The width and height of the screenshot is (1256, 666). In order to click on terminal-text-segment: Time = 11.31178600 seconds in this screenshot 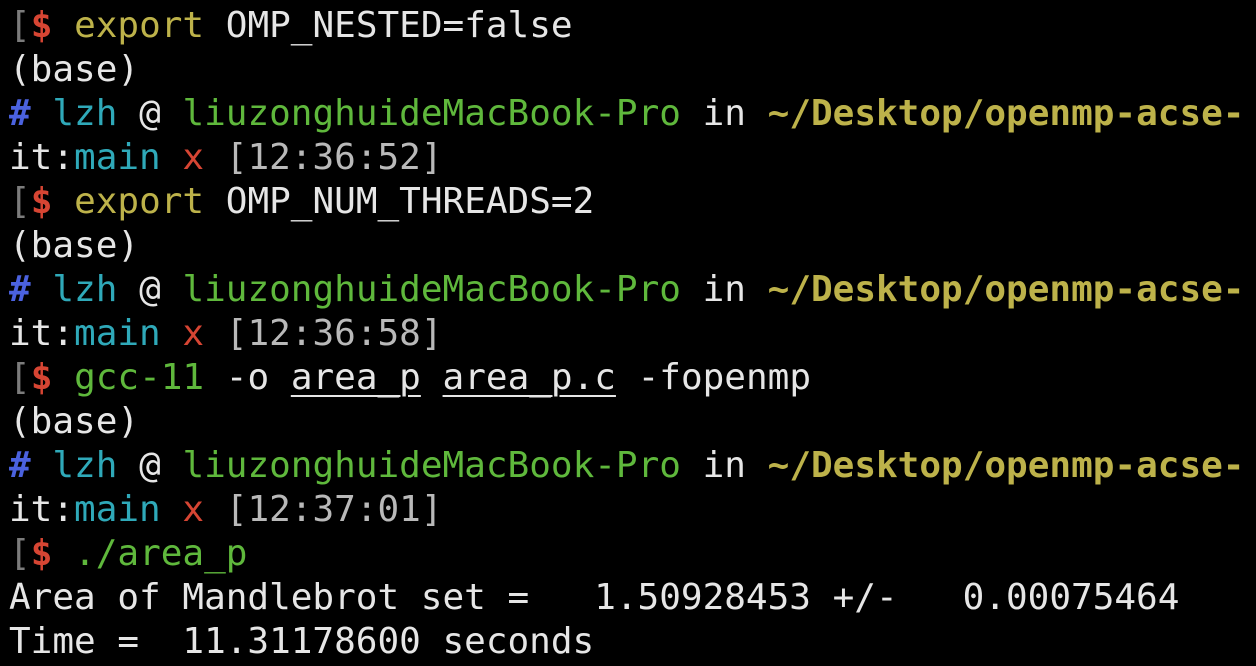, I will do `click(302, 641)`.